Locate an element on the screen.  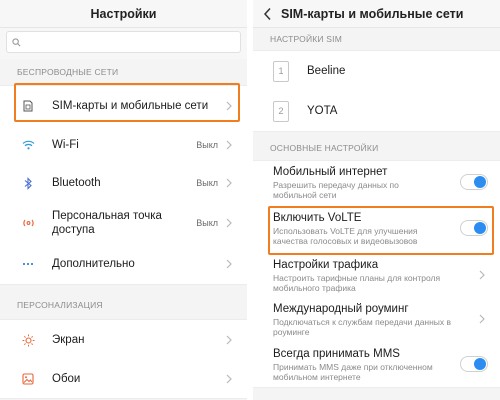
page-title: SIM-карты и мобильные сети is located at coordinates (372, 13).